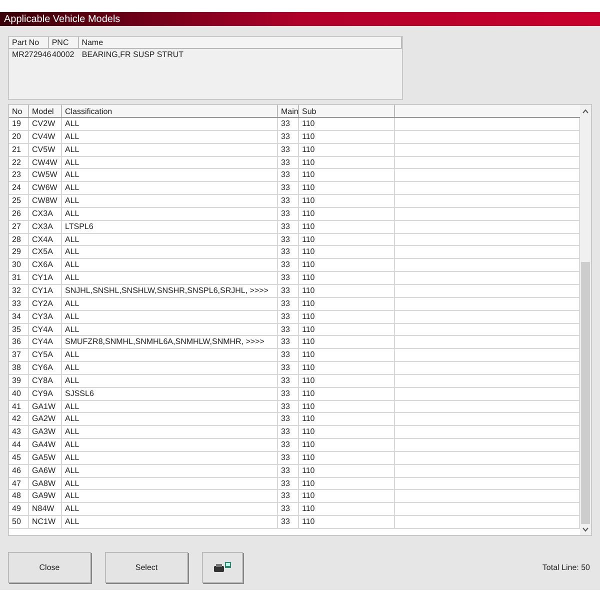 This screenshot has height=600, width=600. Describe the element at coordinates (19, 342) in the screenshot. I see `table-cell: 36` at that location.